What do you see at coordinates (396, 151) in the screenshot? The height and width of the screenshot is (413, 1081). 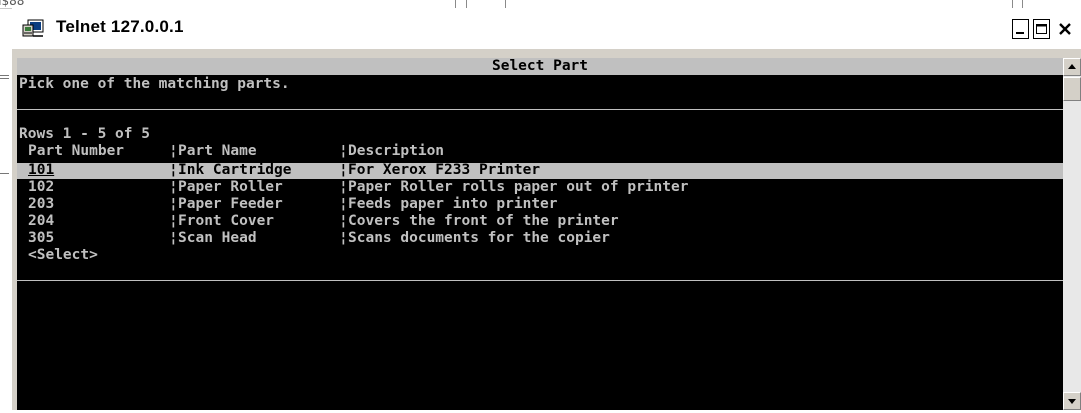 I see `column-header-description: Description` at bounding box center [396, 151].